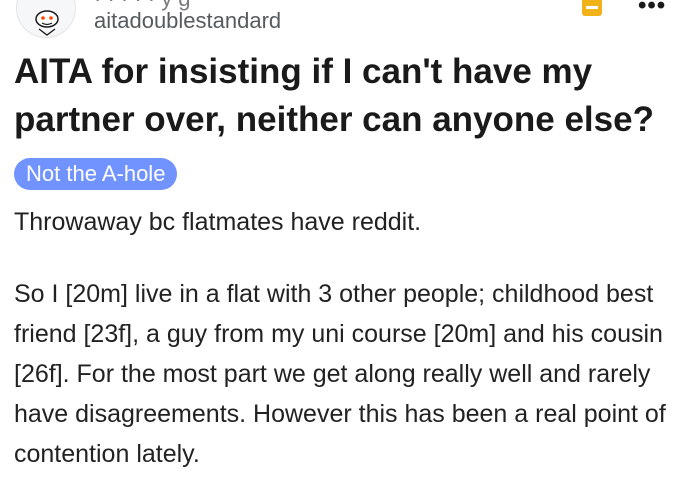 Image resolution: width=685 pixels, height=486 pixels. What do you see at coordinates (96, 174) in the screenshot?
I see `post-flair: Not the A-hole` at bounding box center [96, 174].